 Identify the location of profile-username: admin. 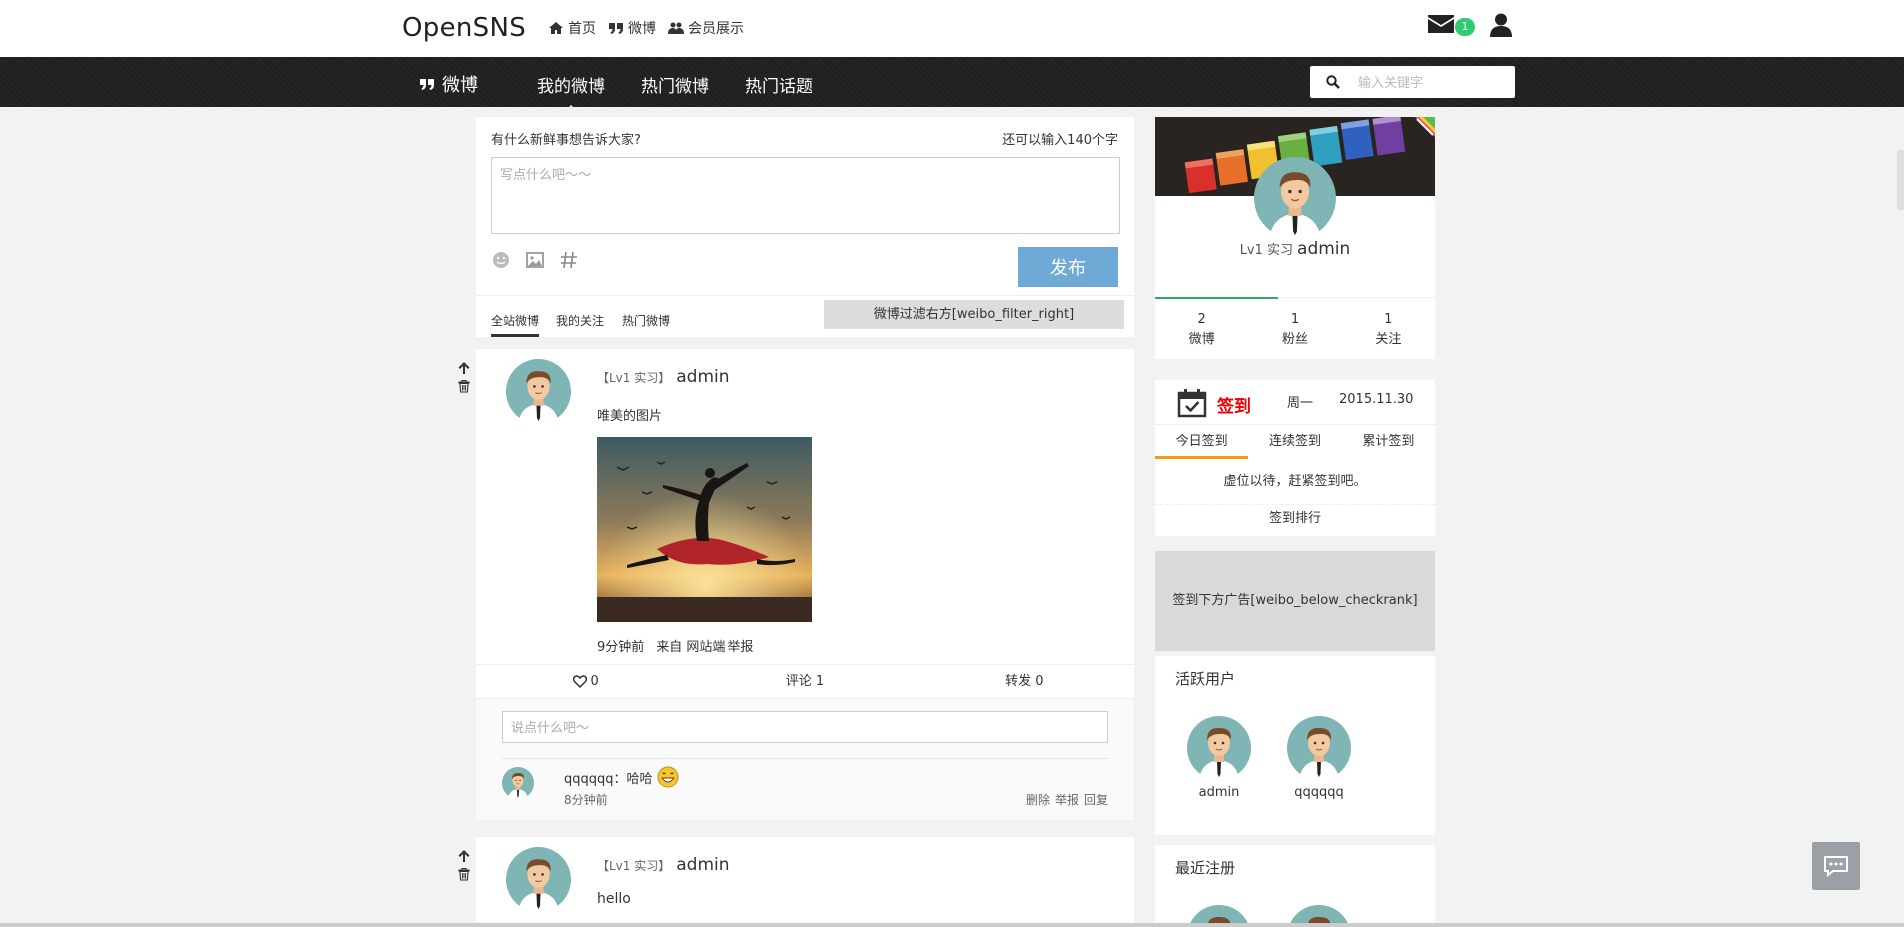
(1323, 249).